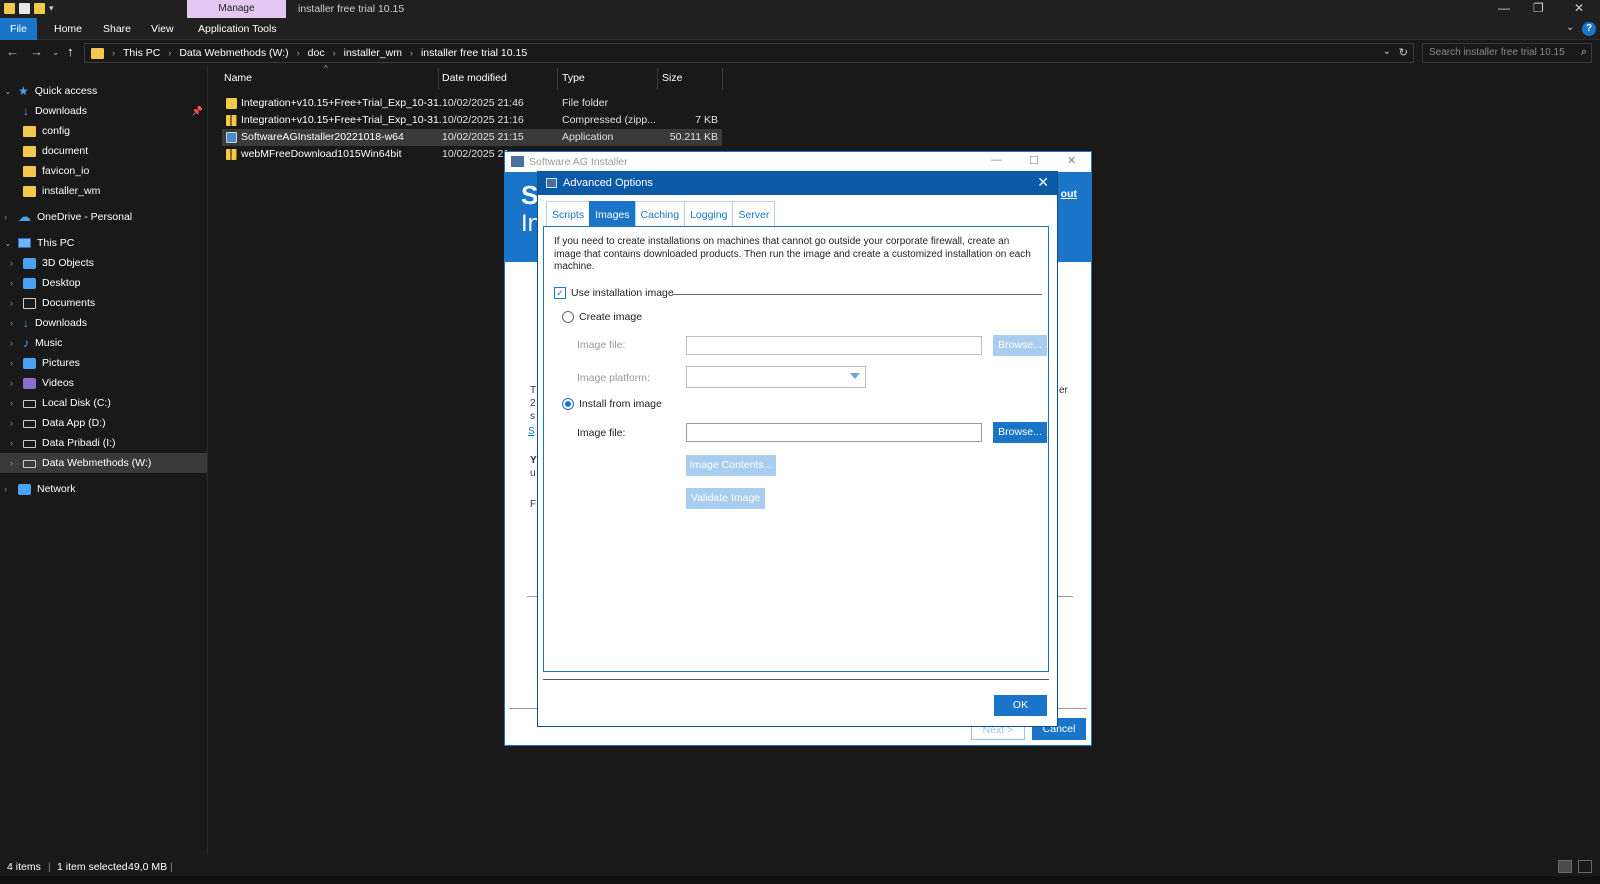  I want to click on tab-share: Share, so click(117, 29).